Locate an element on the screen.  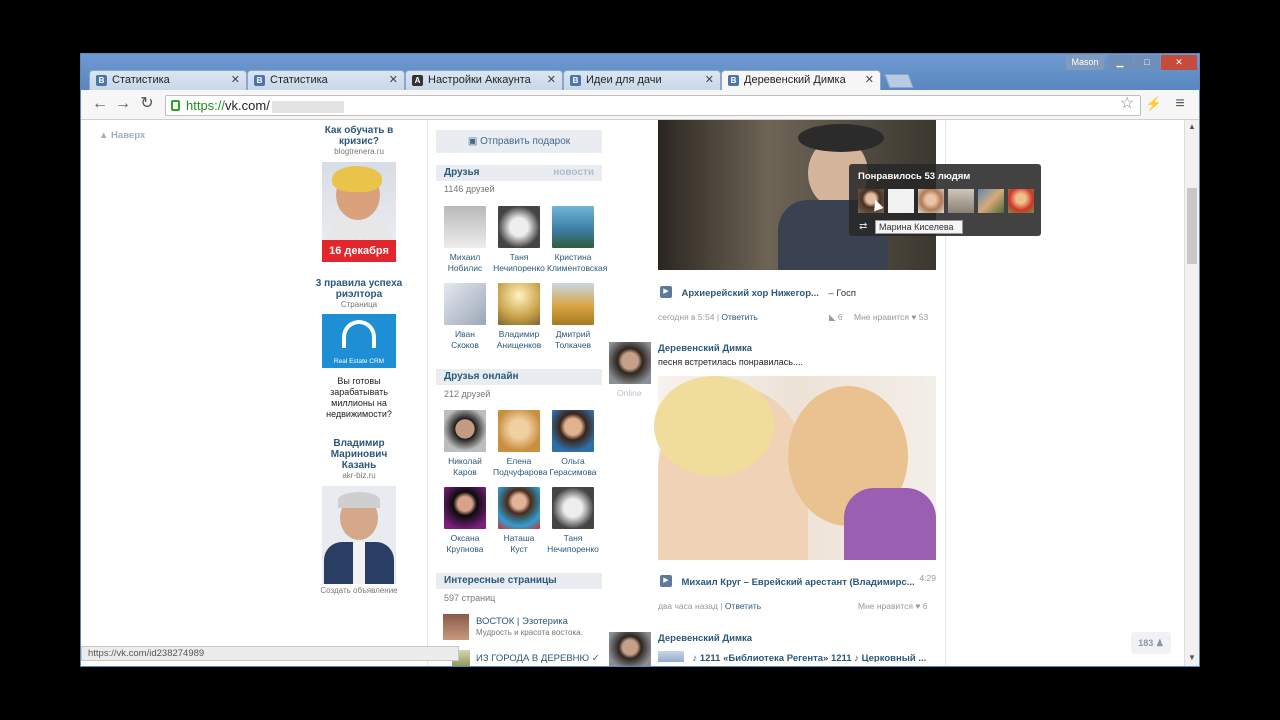
scrollbar-thumb is located at coordinates (1192, 226).